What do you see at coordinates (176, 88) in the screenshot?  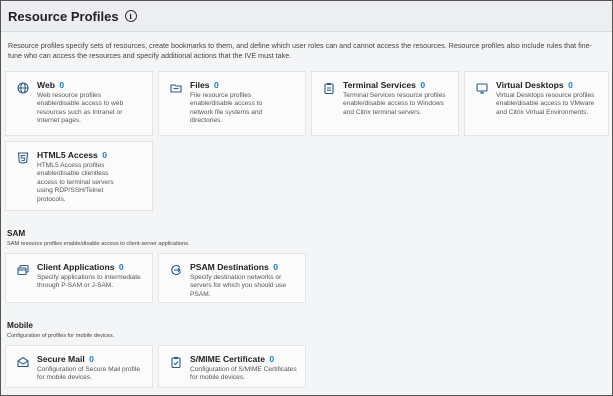 I see `folder-icon` at bounding box center [176, 88].